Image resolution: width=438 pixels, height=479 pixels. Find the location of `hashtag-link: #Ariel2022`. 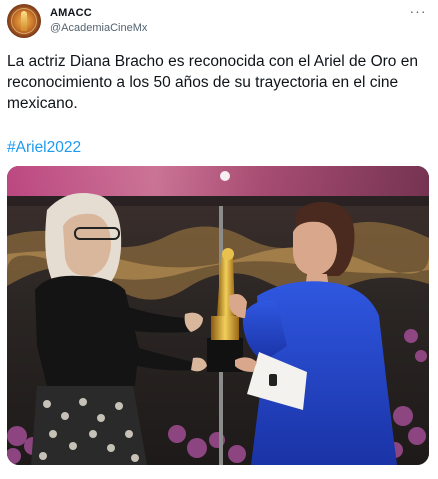

hashtag-link: #Ariel2022 is located at coordinates (44, 147).